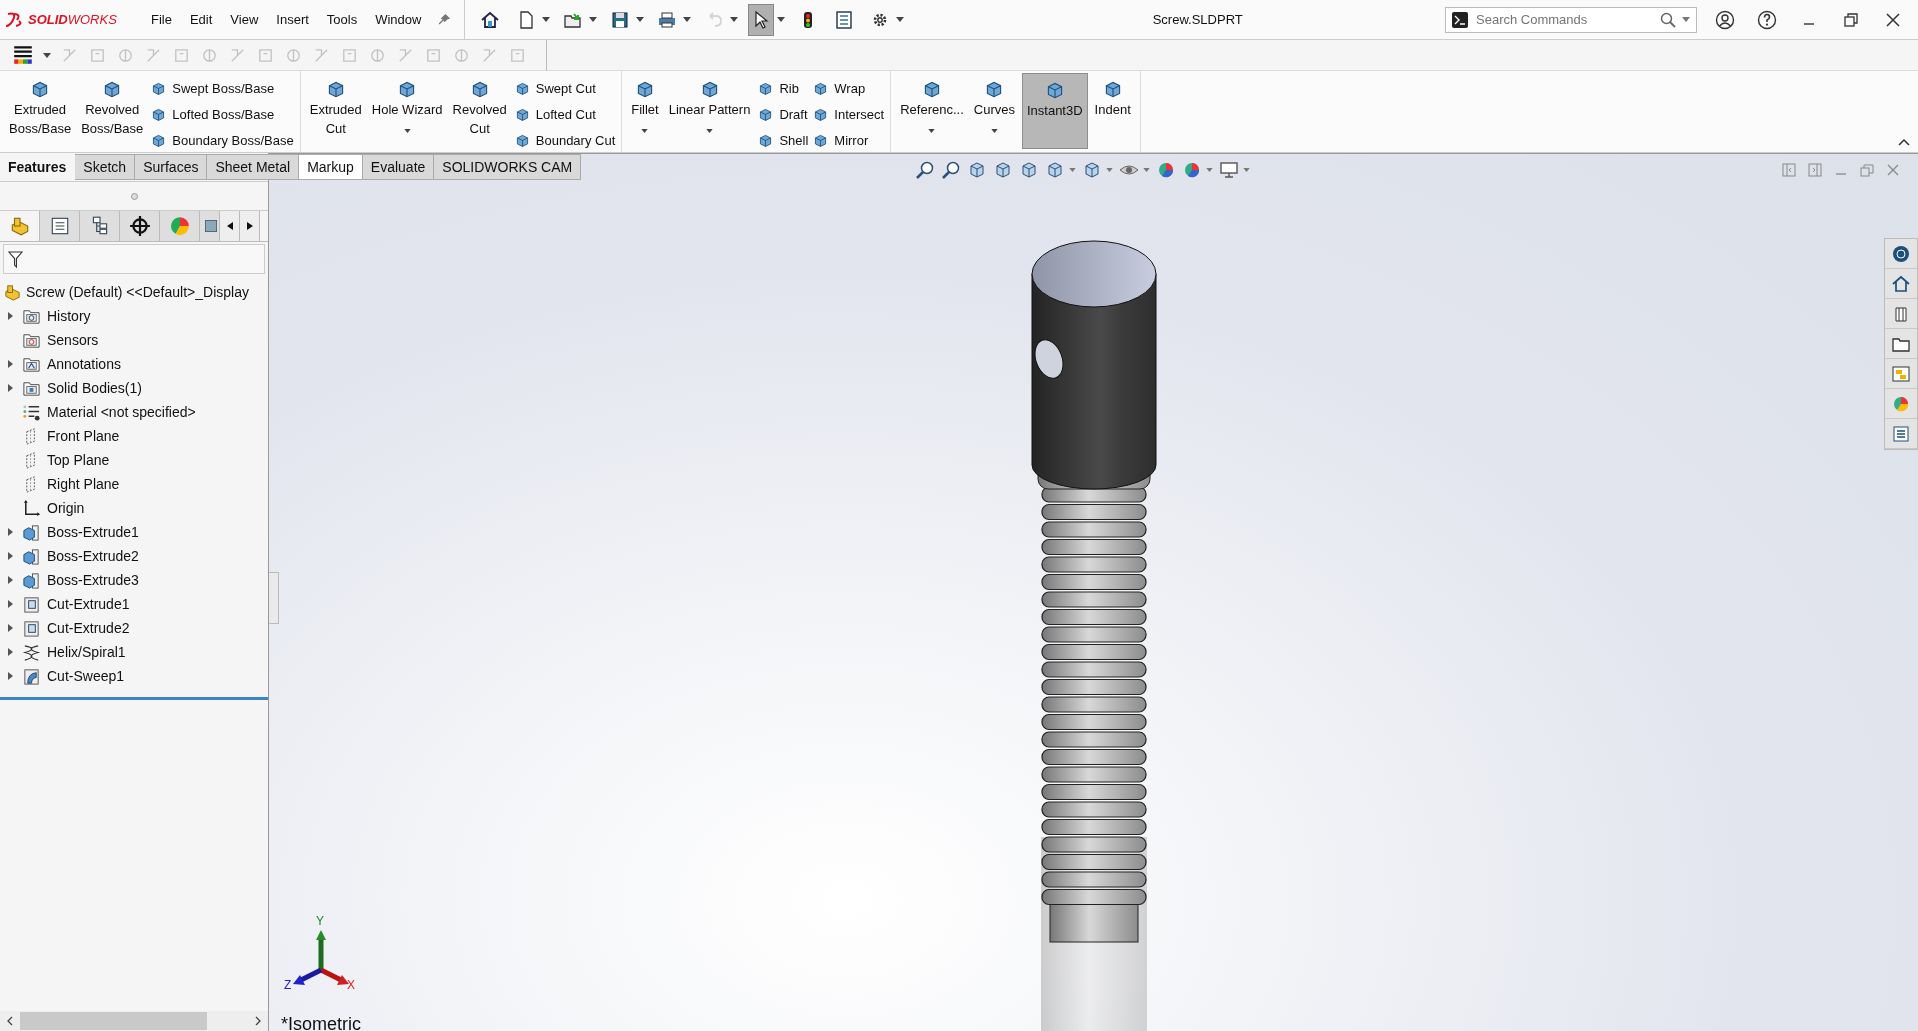 This screenshot has width=1918, height=1031. I want to click on menu-item: Tools, so click(342, 19).